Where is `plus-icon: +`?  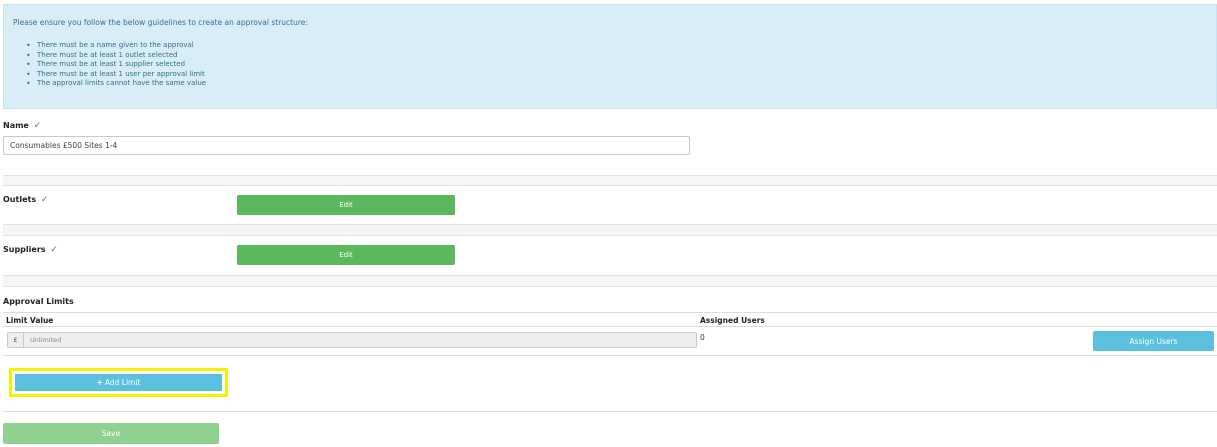
plus-icon: + is located at coordinates (99, 382).